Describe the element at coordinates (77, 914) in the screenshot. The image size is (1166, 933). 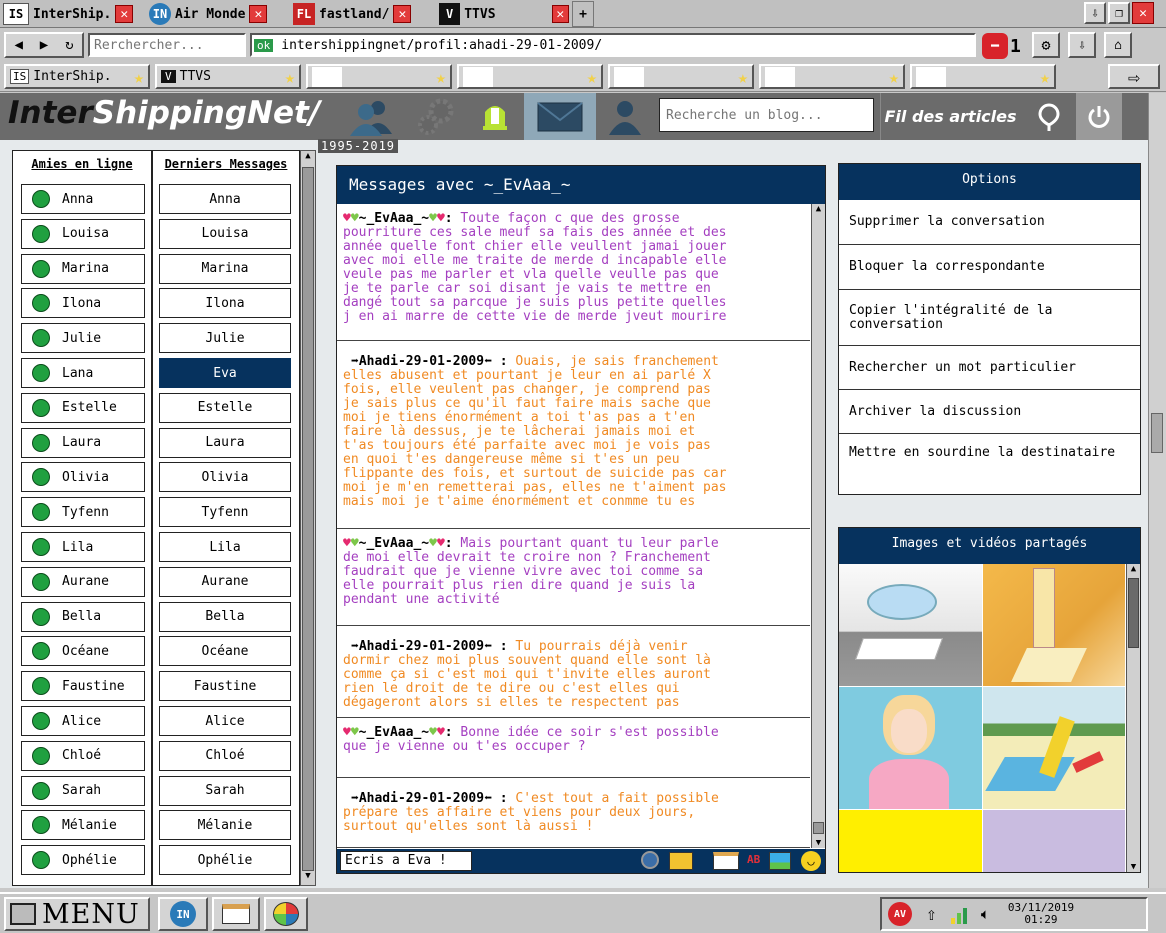
I see `start-menu-button: MENU` at that location.